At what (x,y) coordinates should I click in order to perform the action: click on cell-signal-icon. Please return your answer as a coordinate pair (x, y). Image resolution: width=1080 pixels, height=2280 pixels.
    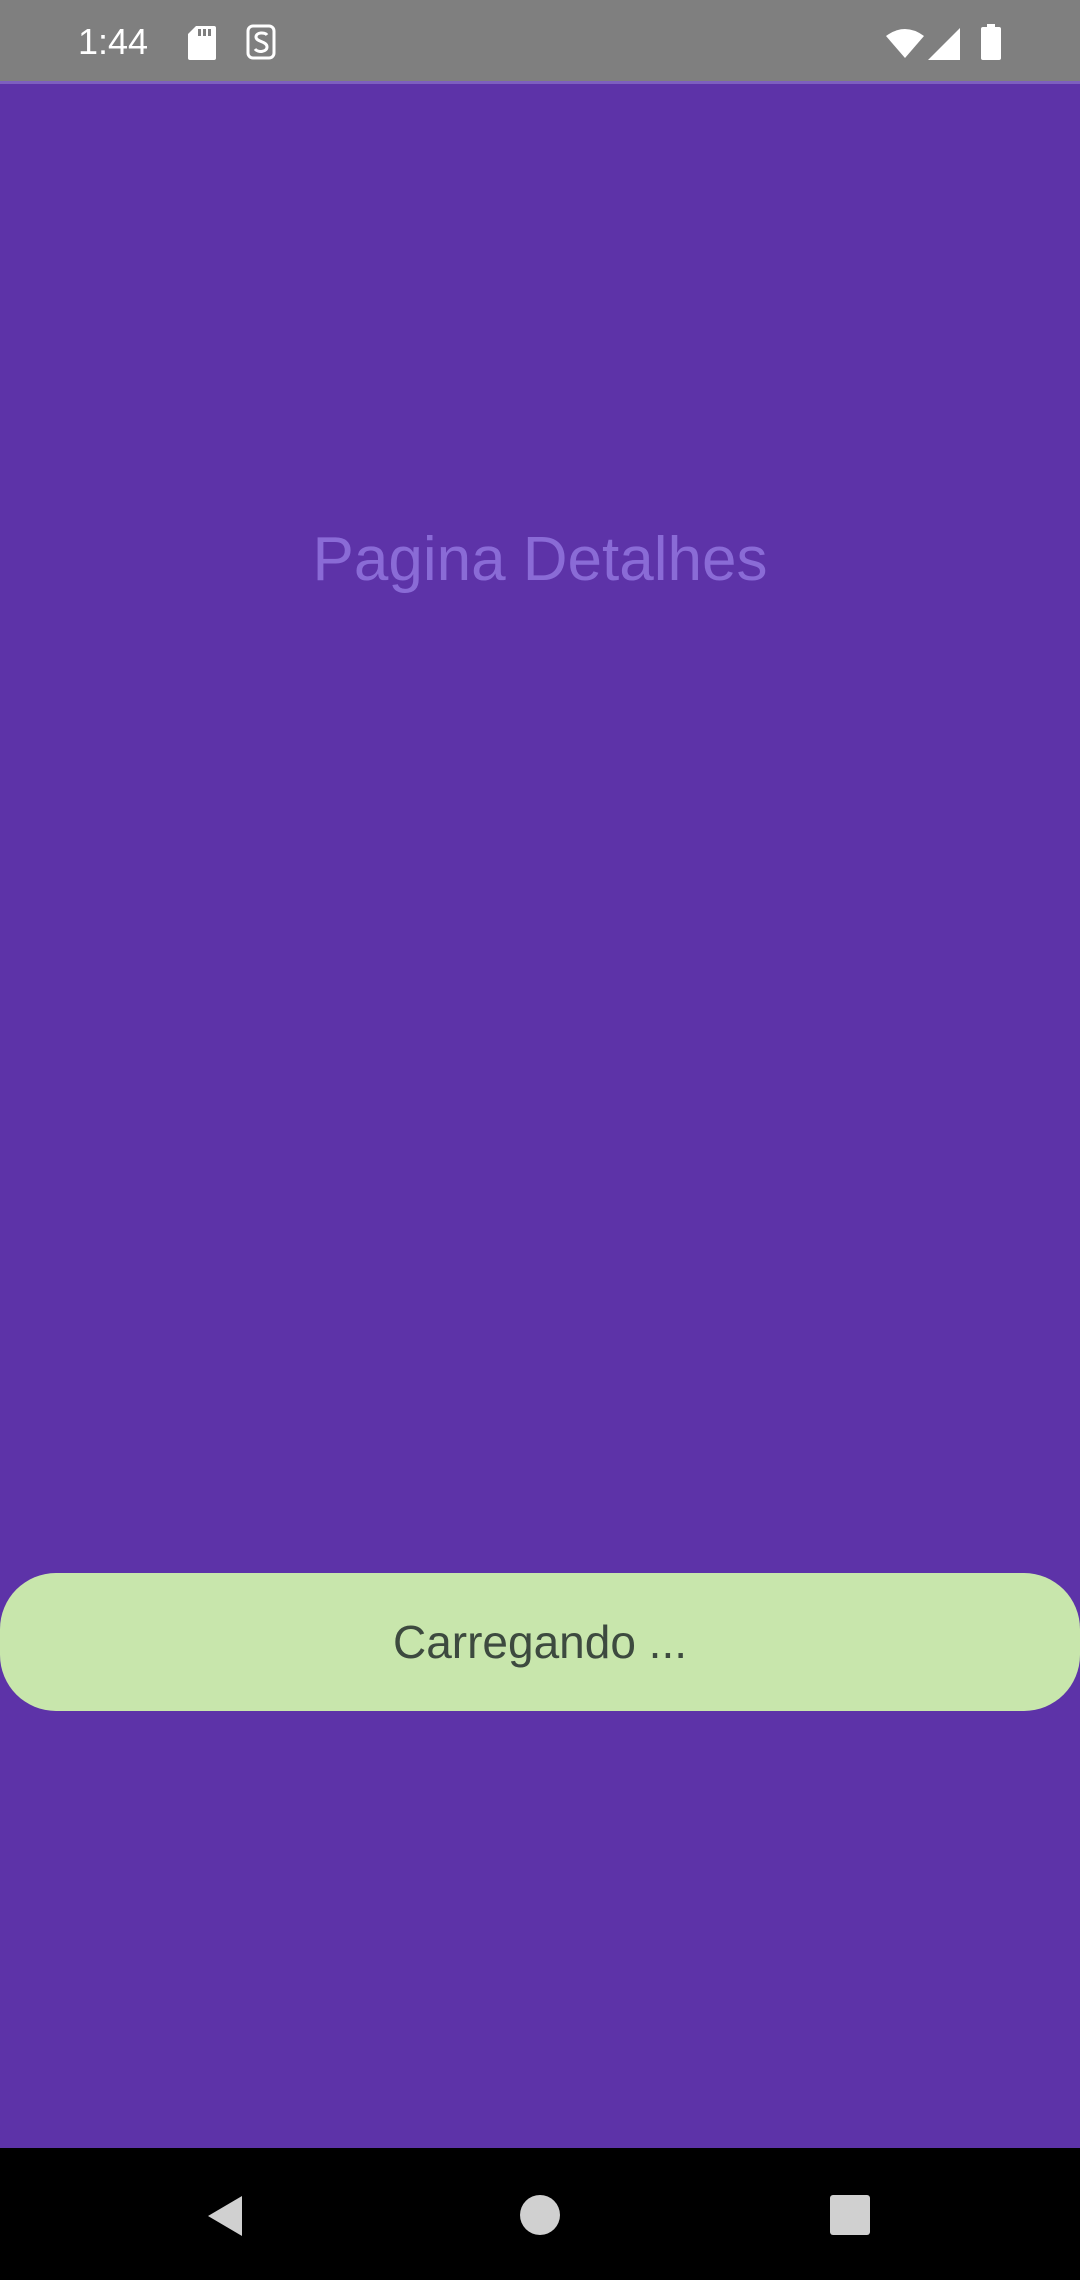
    Looking at the image, I should click on (944, 44).